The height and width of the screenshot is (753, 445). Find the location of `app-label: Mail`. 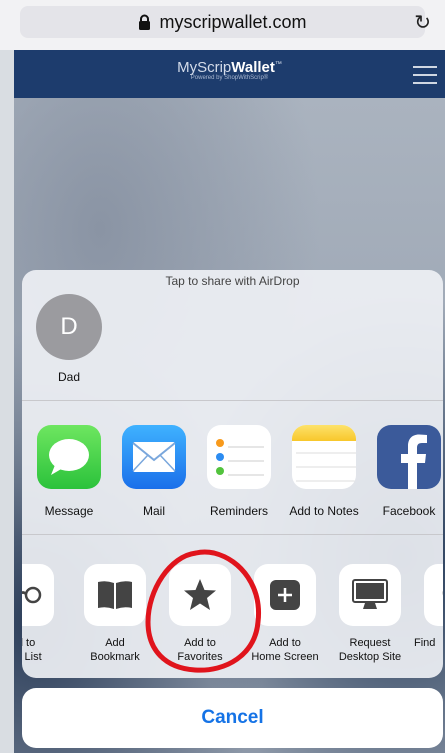

app-label: Mail is located at coordinates (153, 511).